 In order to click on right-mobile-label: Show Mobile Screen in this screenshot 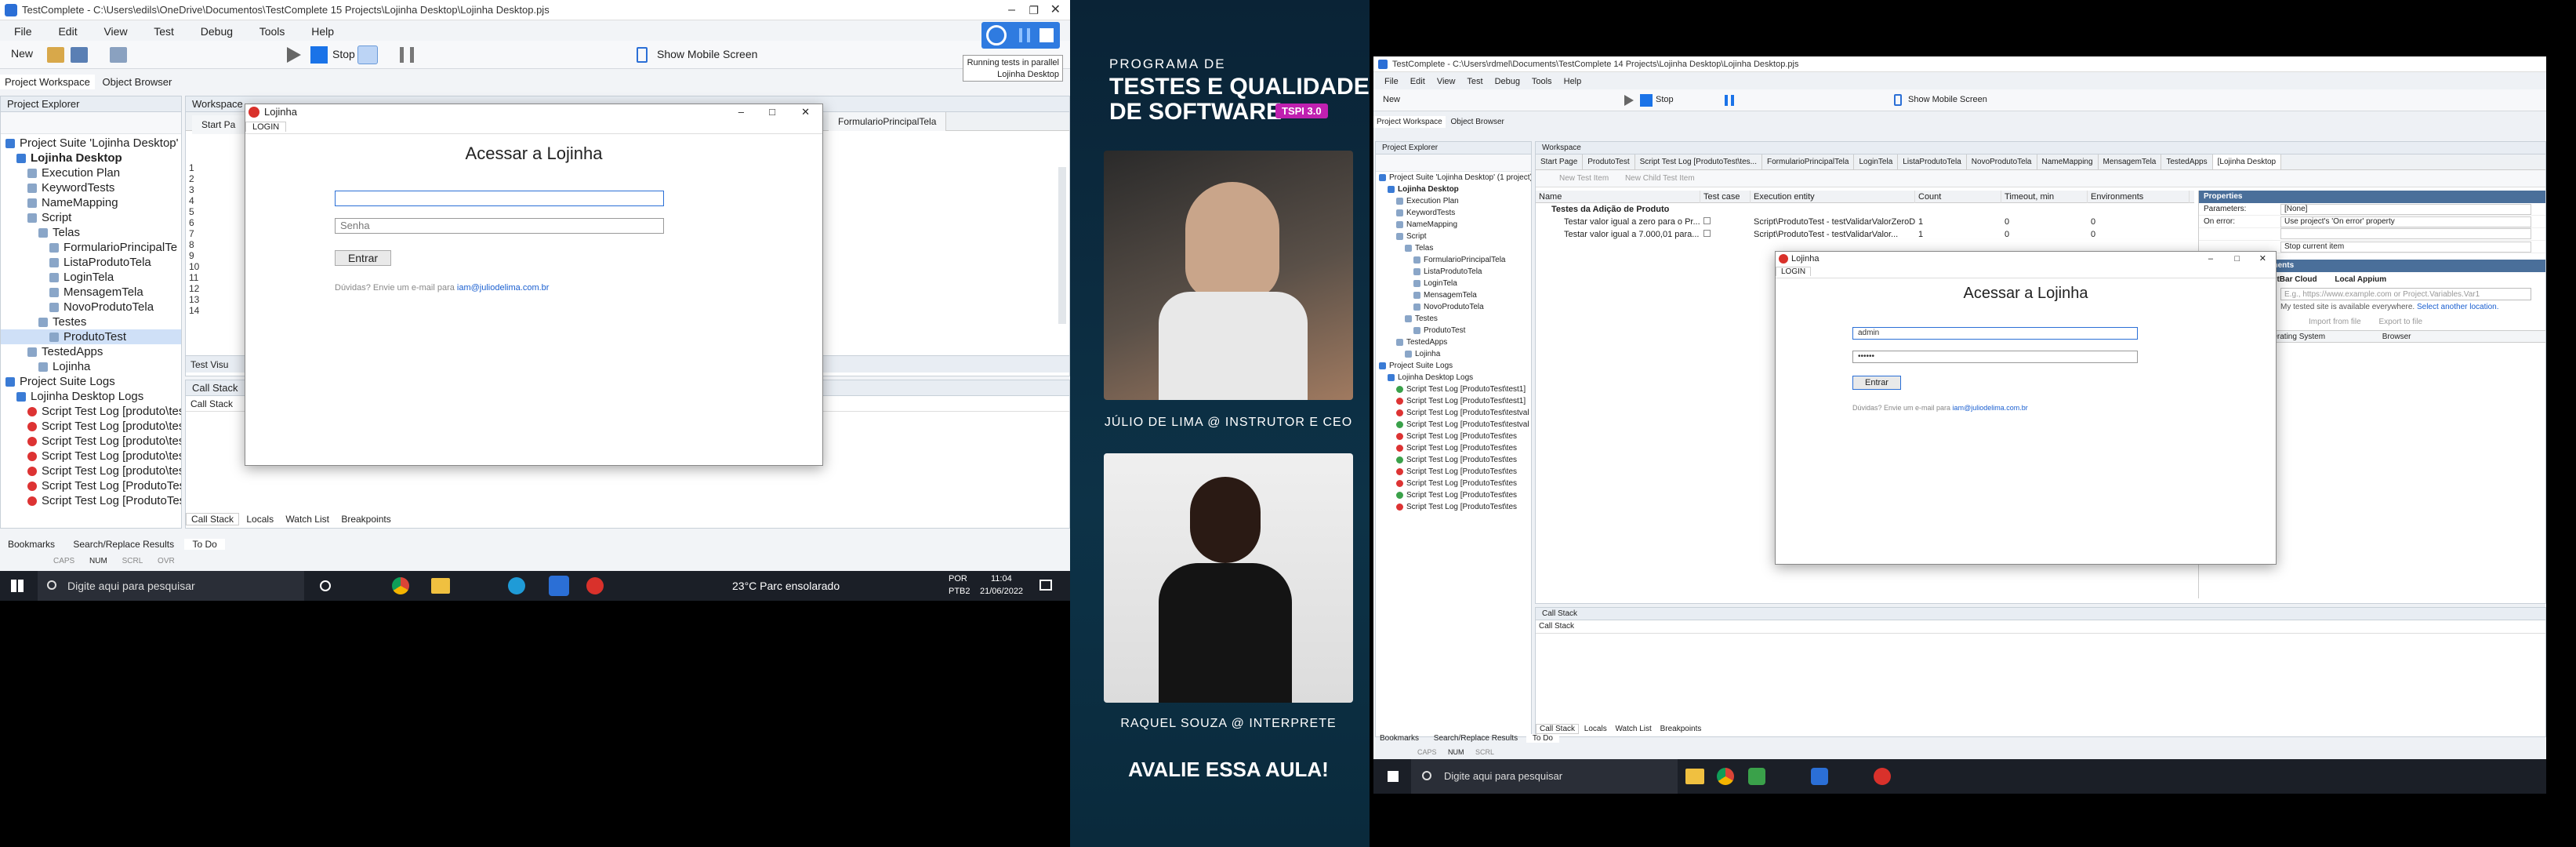, I will do `click(1948, 99)`.